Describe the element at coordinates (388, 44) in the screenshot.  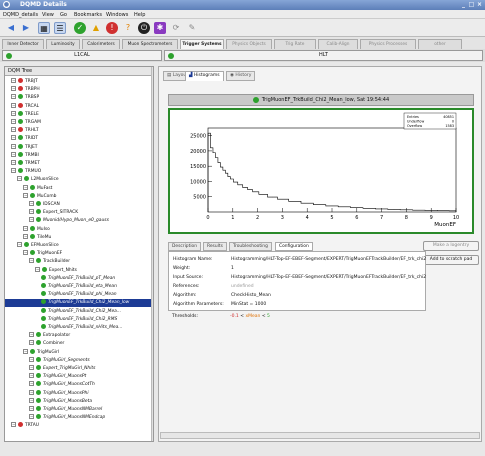
I see `tab-physics-processes: Physics Processes` at that location.